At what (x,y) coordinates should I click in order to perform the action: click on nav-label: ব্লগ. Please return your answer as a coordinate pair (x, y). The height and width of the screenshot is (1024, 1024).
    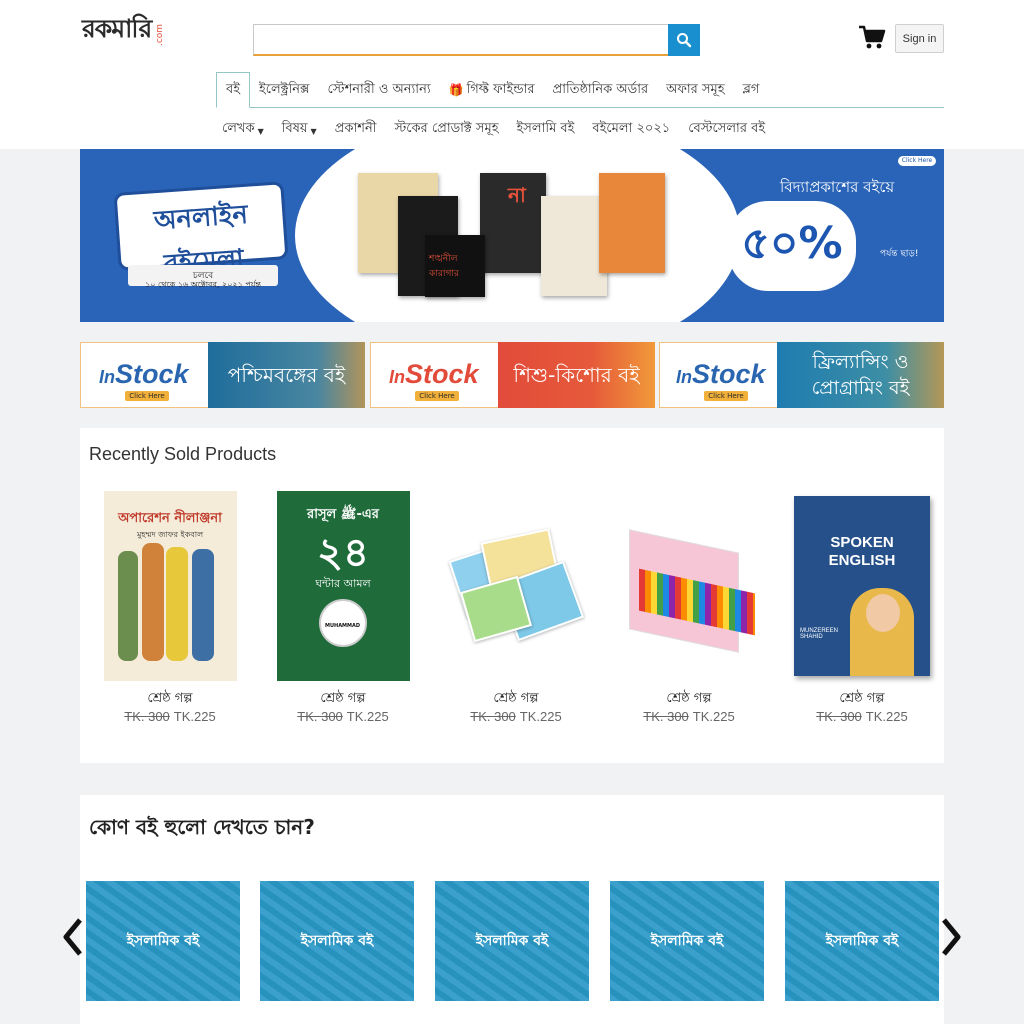
    Looking at the image, I should click on (751, 89).